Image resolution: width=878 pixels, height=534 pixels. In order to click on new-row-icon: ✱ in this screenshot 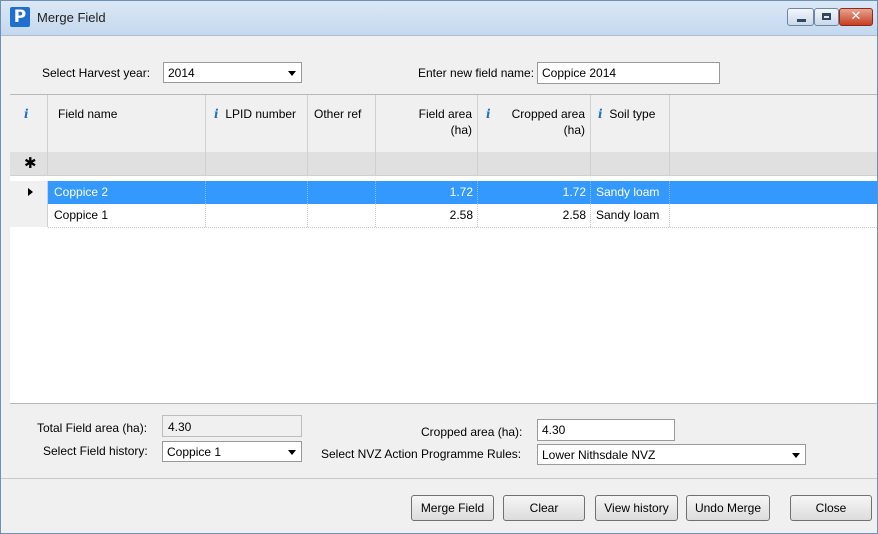, I will do `click(30, 163)`.